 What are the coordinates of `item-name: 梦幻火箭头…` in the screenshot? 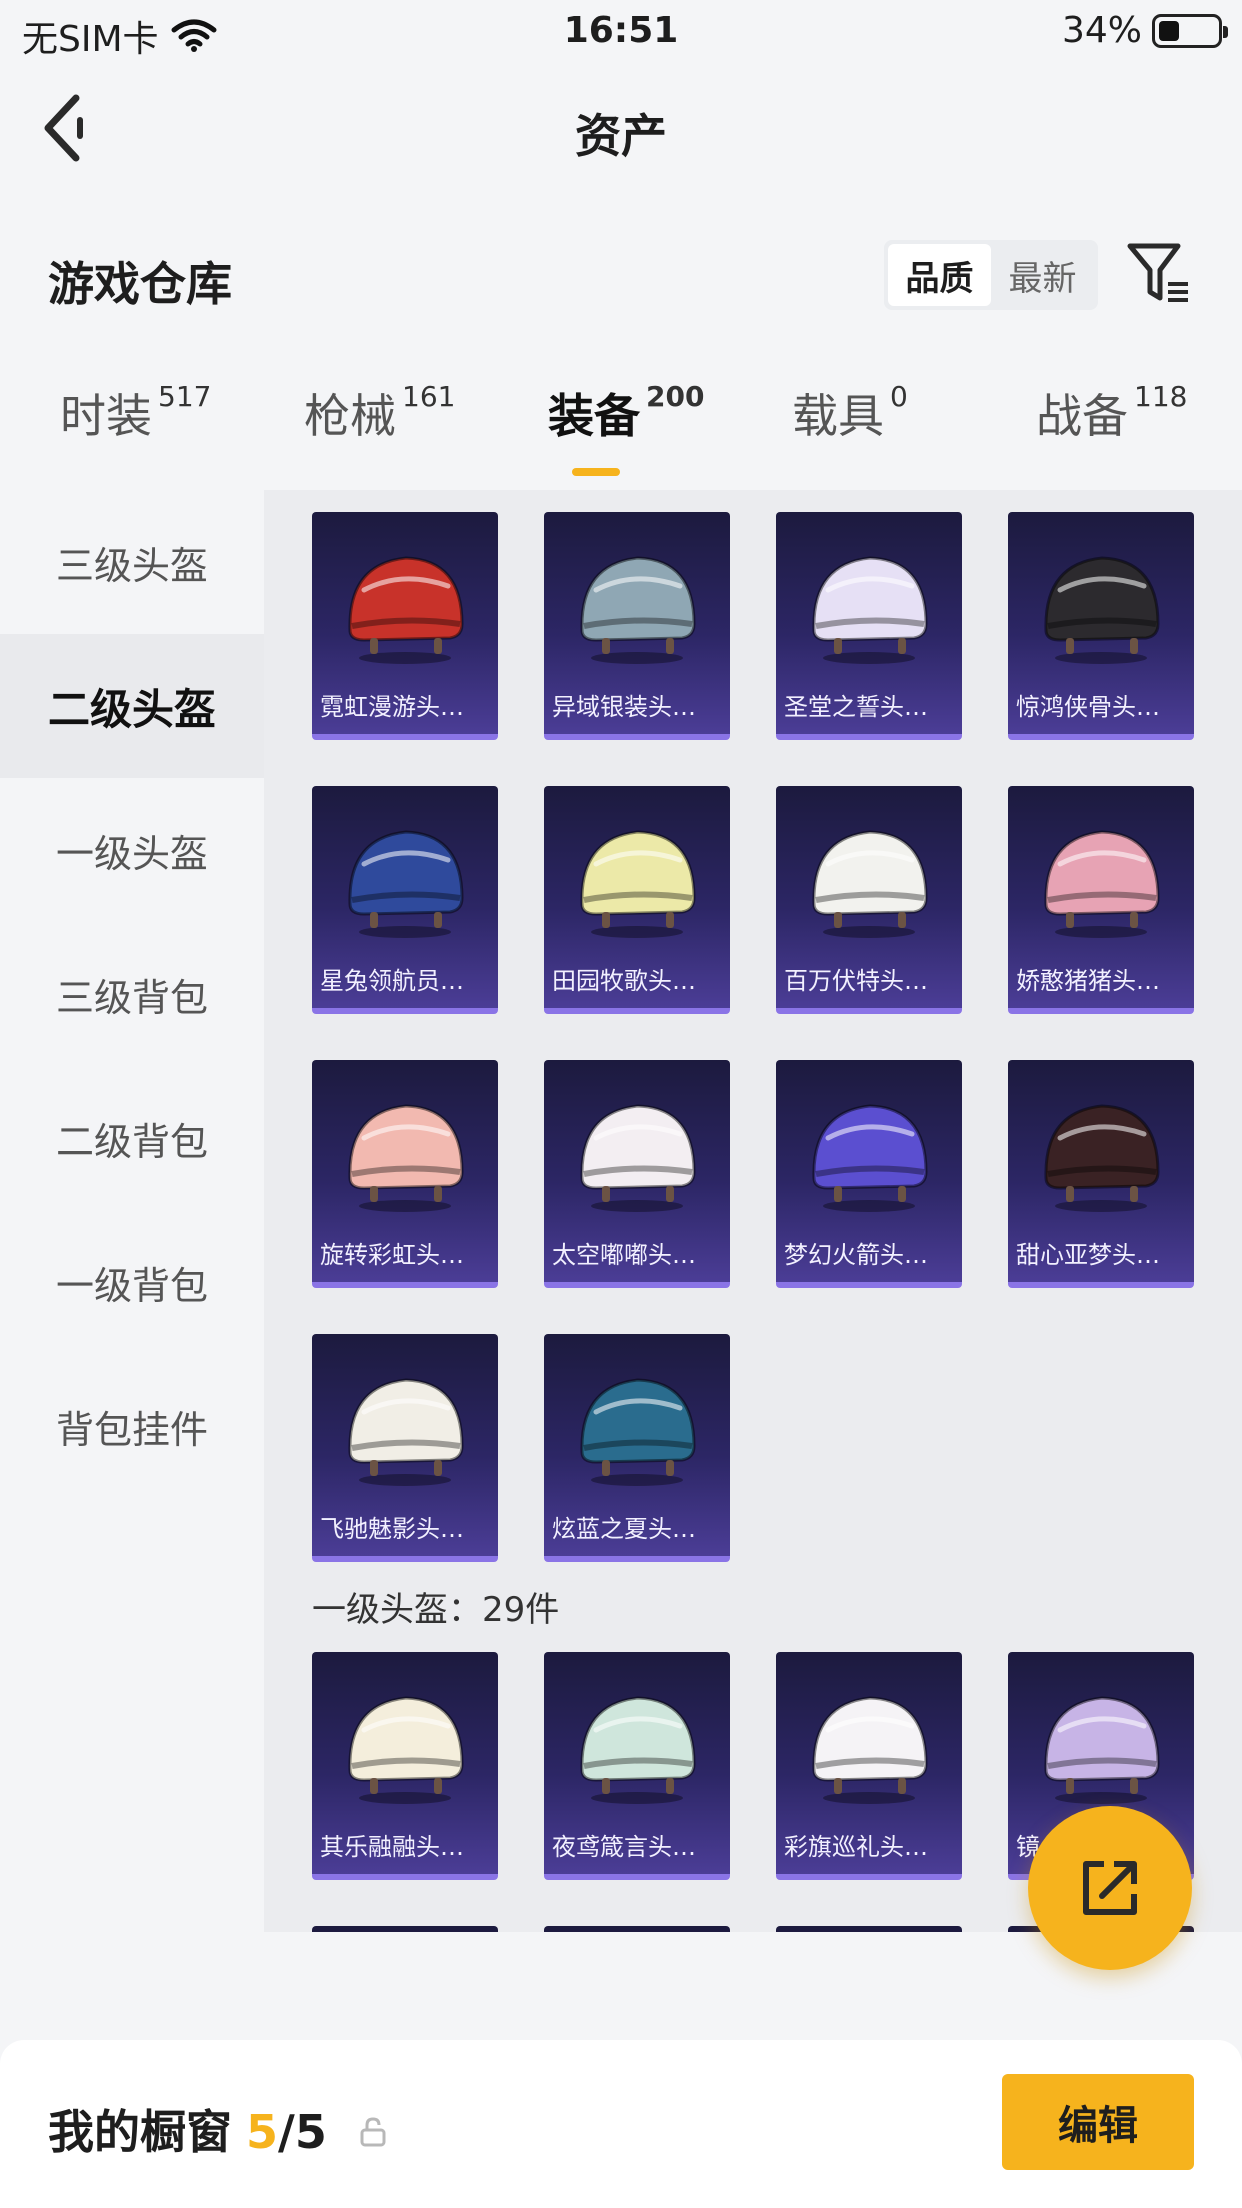 It's located at (856, 1255).